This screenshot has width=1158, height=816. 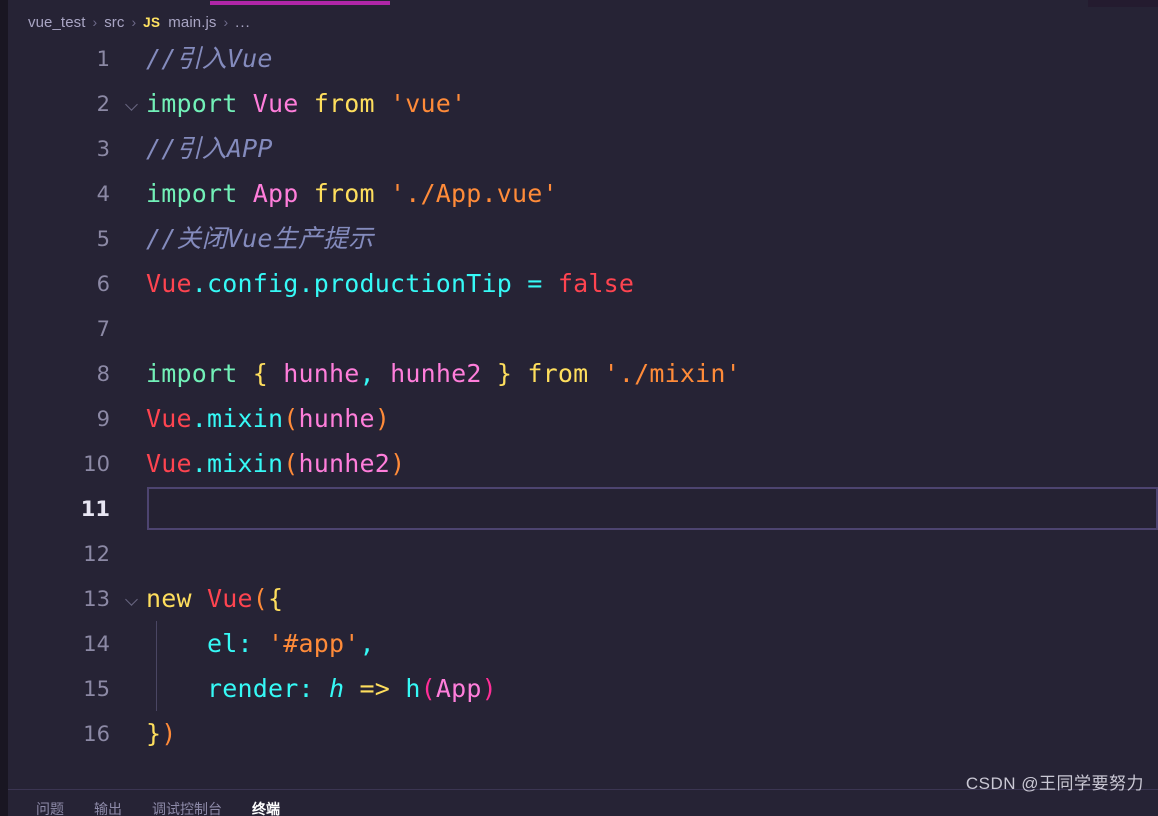 I want to click on code-line-text: Vue.config.productionTip = false, so click(x=652, y=283).